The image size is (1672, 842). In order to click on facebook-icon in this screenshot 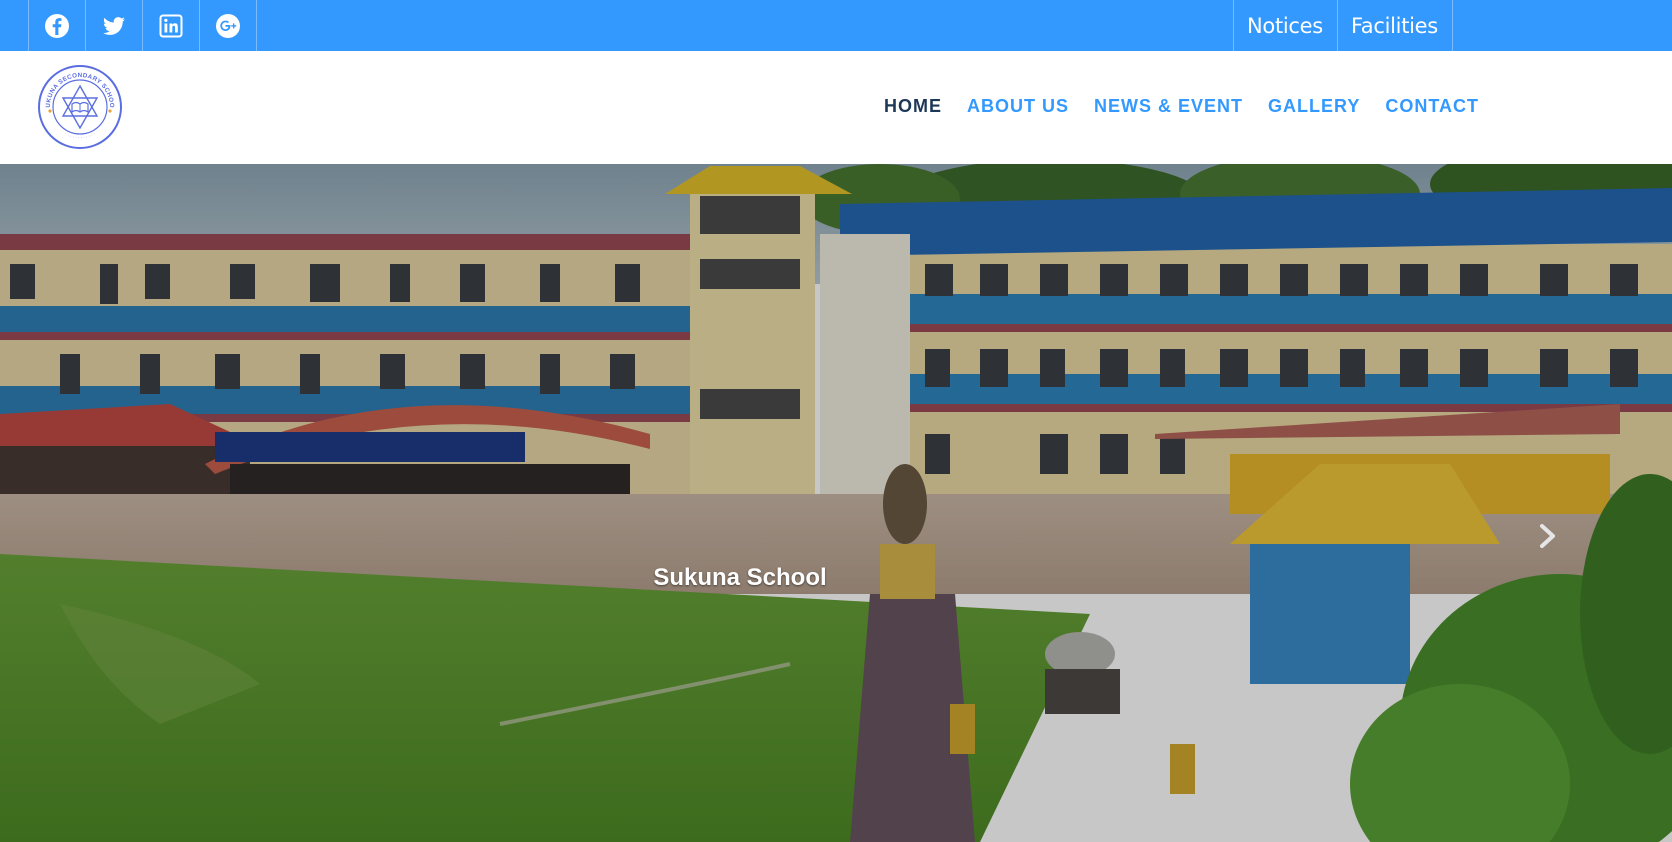, I will do `click(57, 25)`.